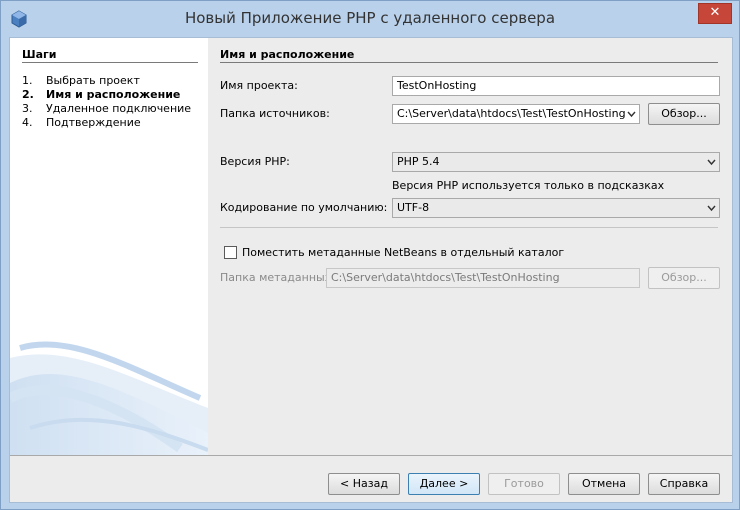  Describe the element at coordinates (119, 108) in the screenshot. I see `step-label: Удаленное подключение` at that location.